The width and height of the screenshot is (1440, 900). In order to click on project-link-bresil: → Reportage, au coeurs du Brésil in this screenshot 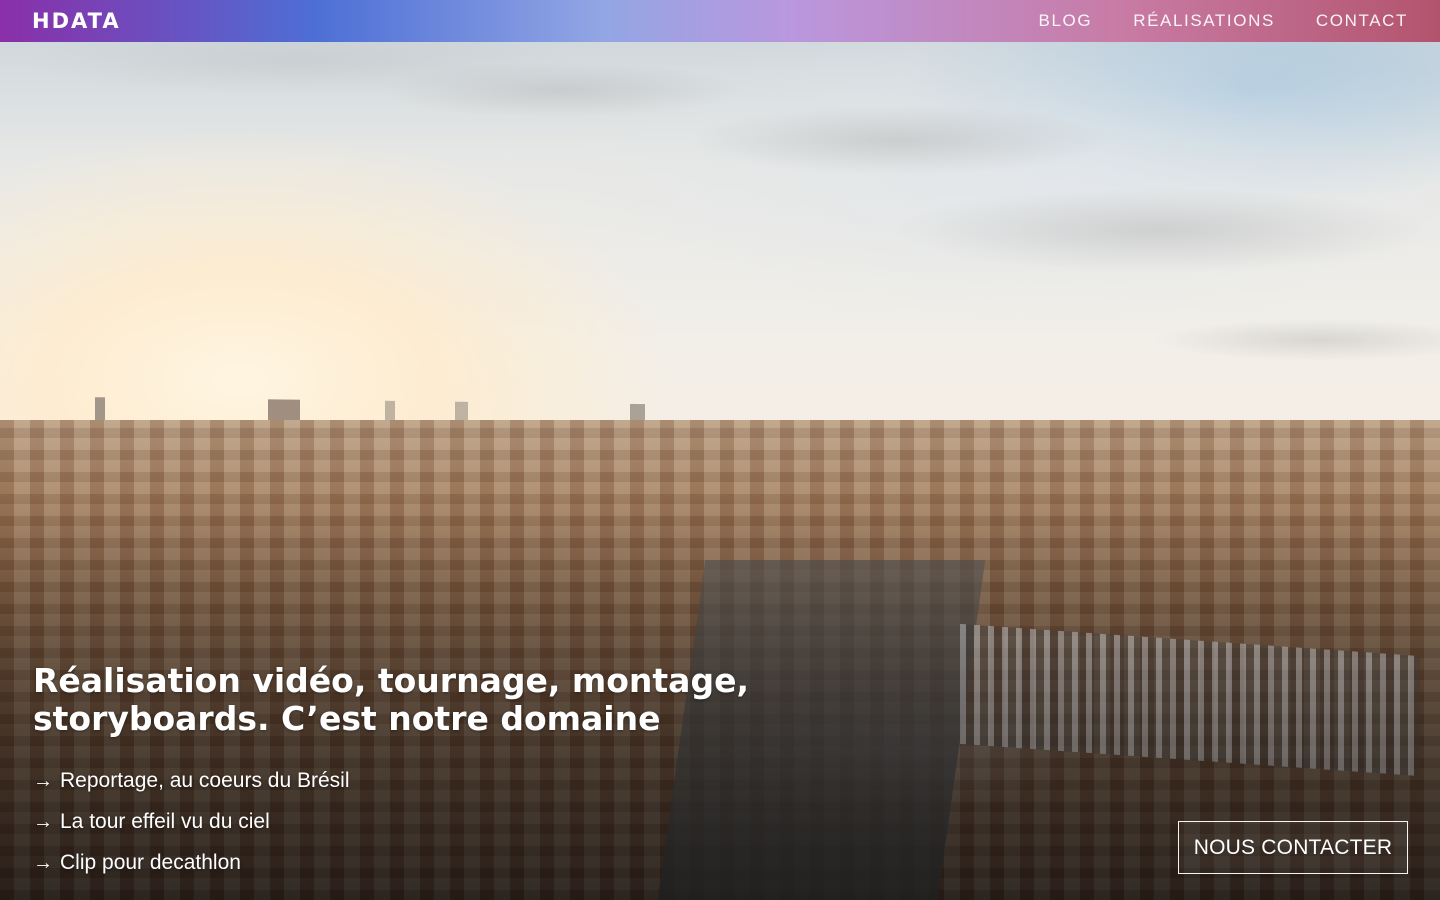, I will do `click(191, 780)`.